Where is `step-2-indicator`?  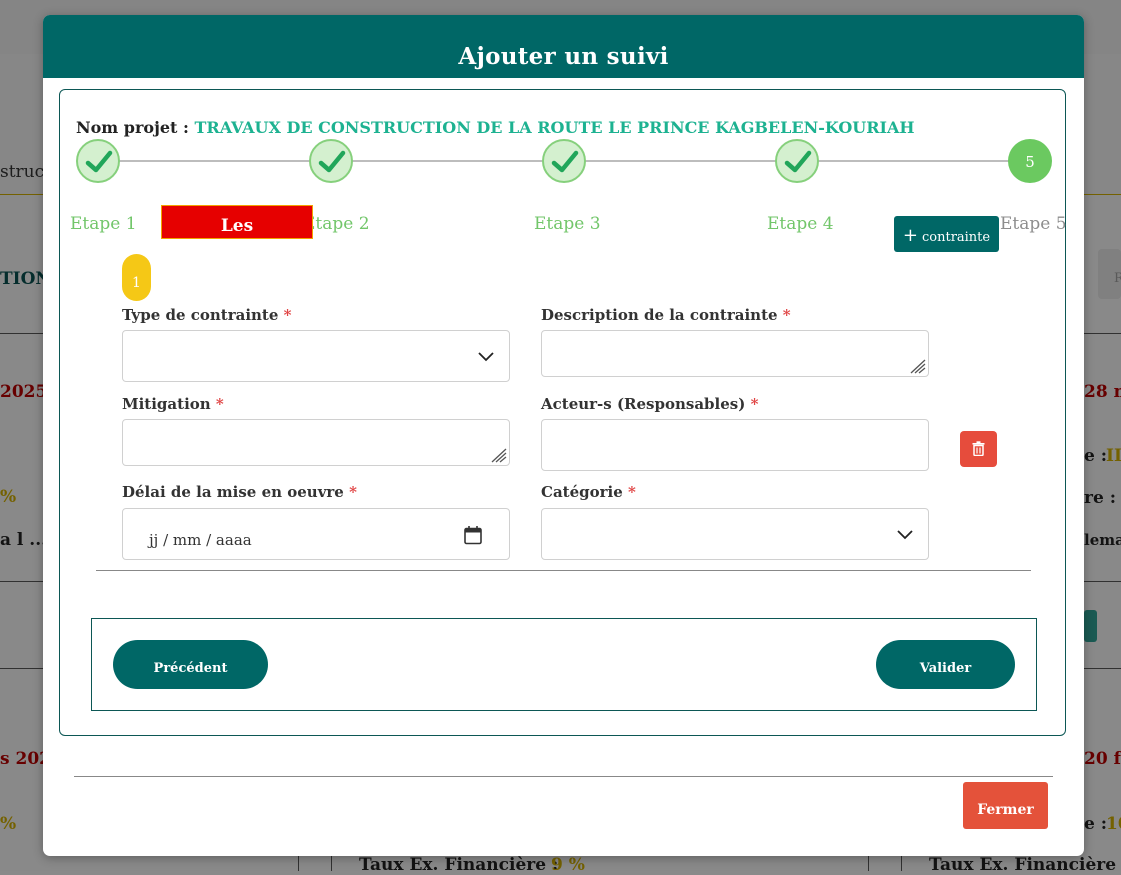 step-2-indicator is located at coordinates (331, 161).